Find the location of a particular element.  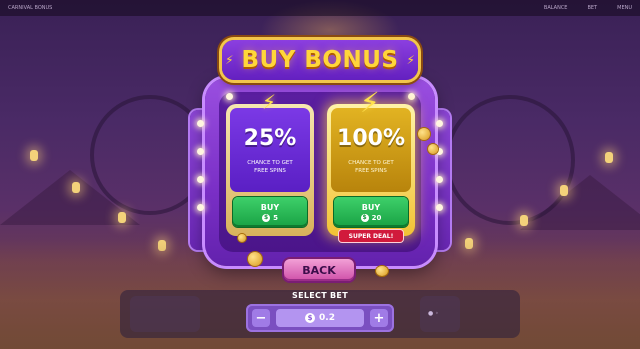

bonus-option-card-100: 100% CHANCE TO GET FREE SPINS BUY $ 20 is located at coordinates (371, 170).